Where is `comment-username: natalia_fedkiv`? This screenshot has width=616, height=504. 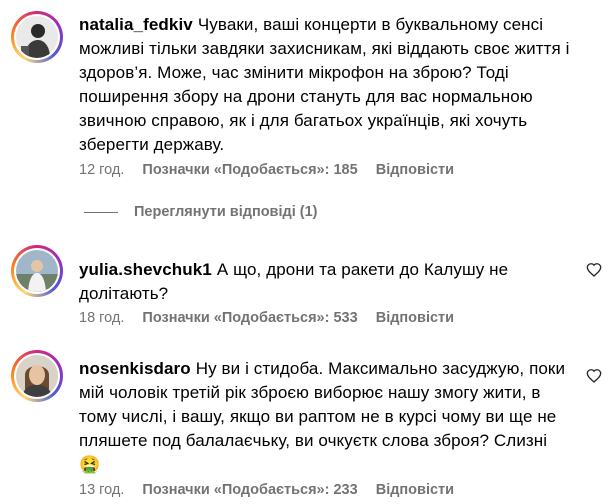
comment-username: natalia_fedkiv is located at coordinates (136, 24).